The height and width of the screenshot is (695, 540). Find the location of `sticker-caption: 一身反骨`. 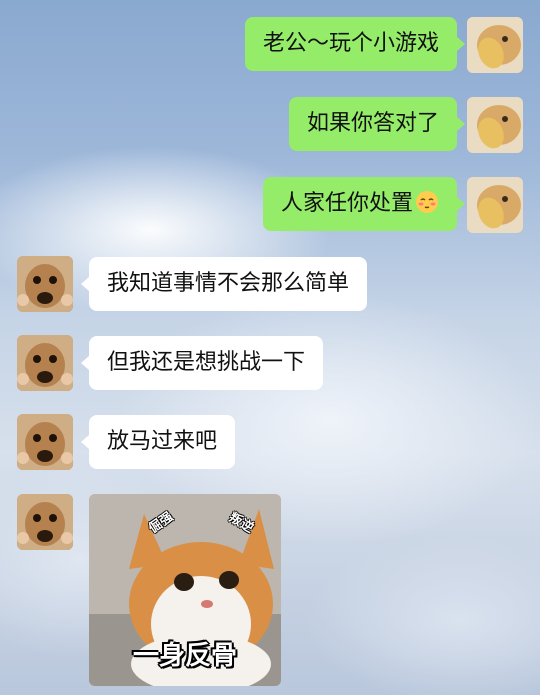

sticker-caption: 一身反骨 is located at coordinates (184, 656).